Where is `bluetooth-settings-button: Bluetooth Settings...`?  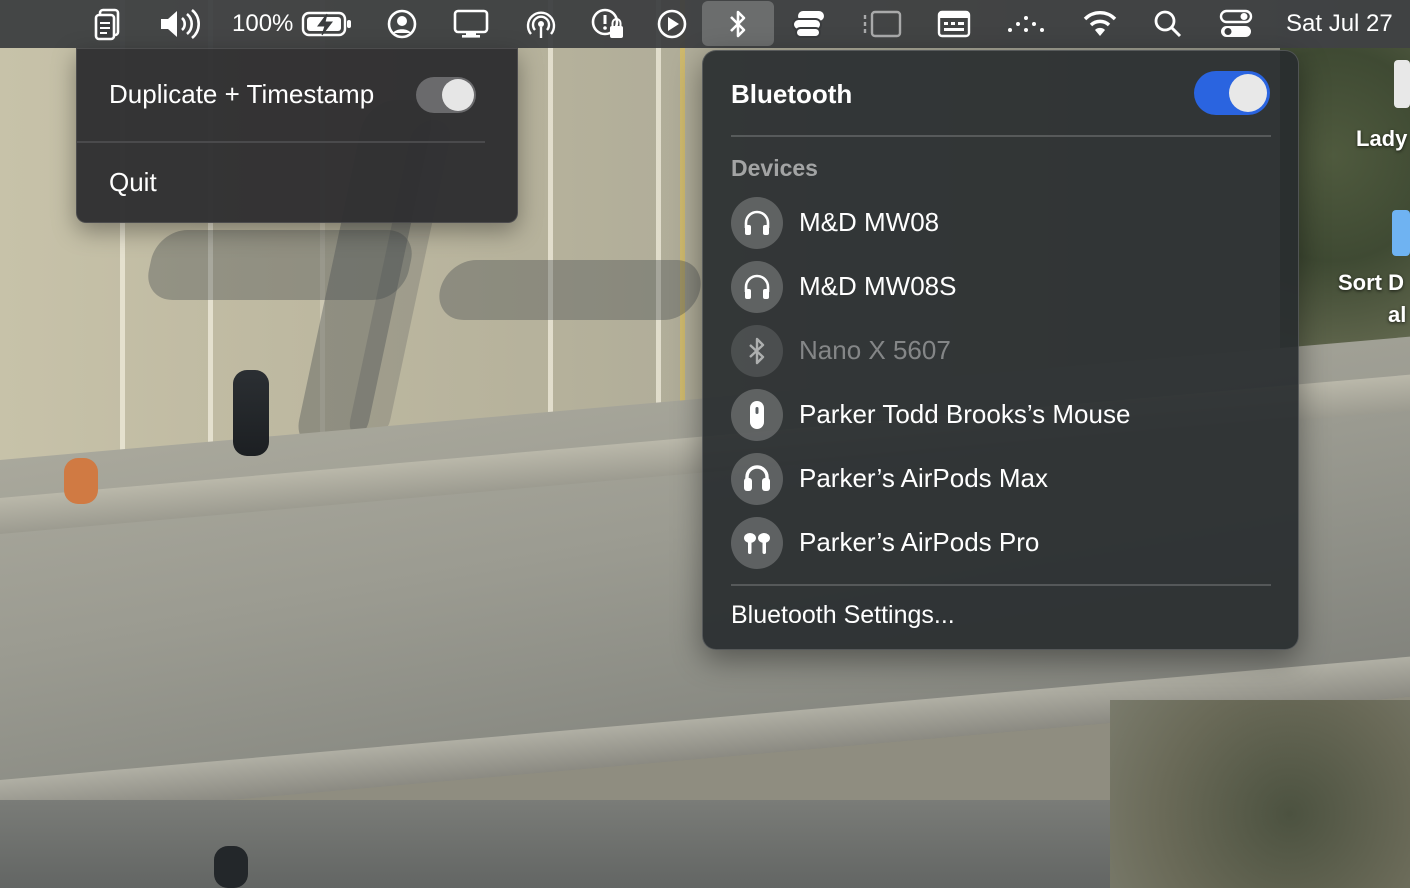
bluetooth-settings-button: Bluetooth Settings... is located at coordinates (843, 615).